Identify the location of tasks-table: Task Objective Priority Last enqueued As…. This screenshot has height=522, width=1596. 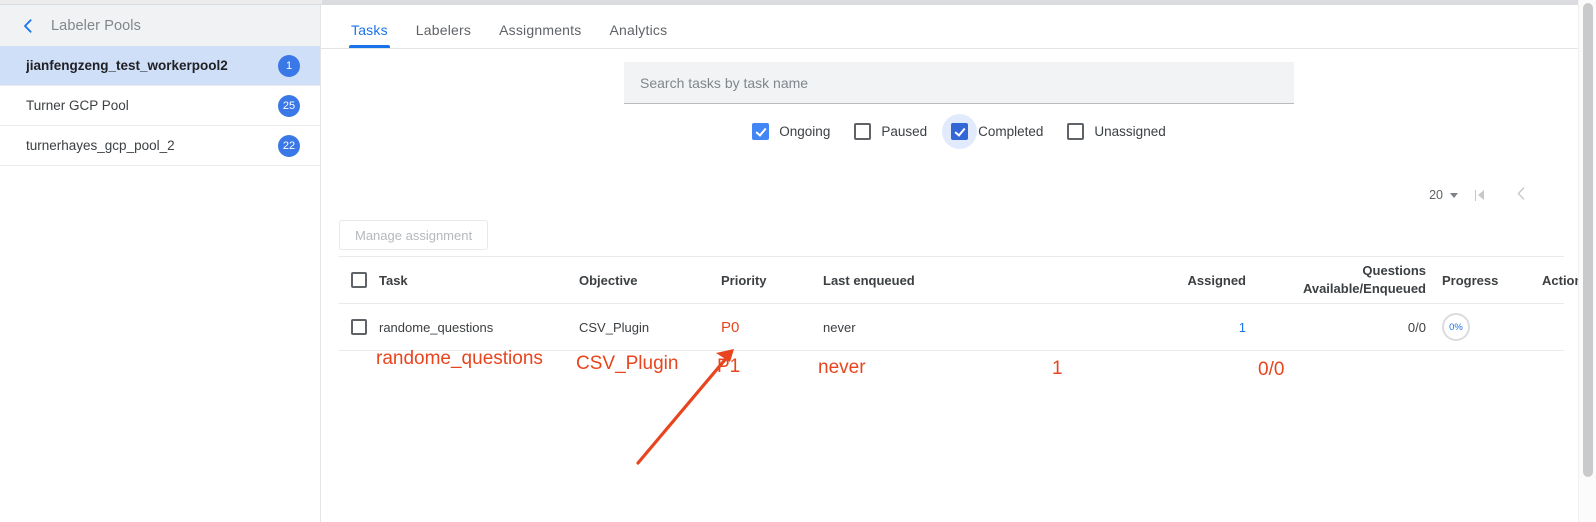
(964, 303).